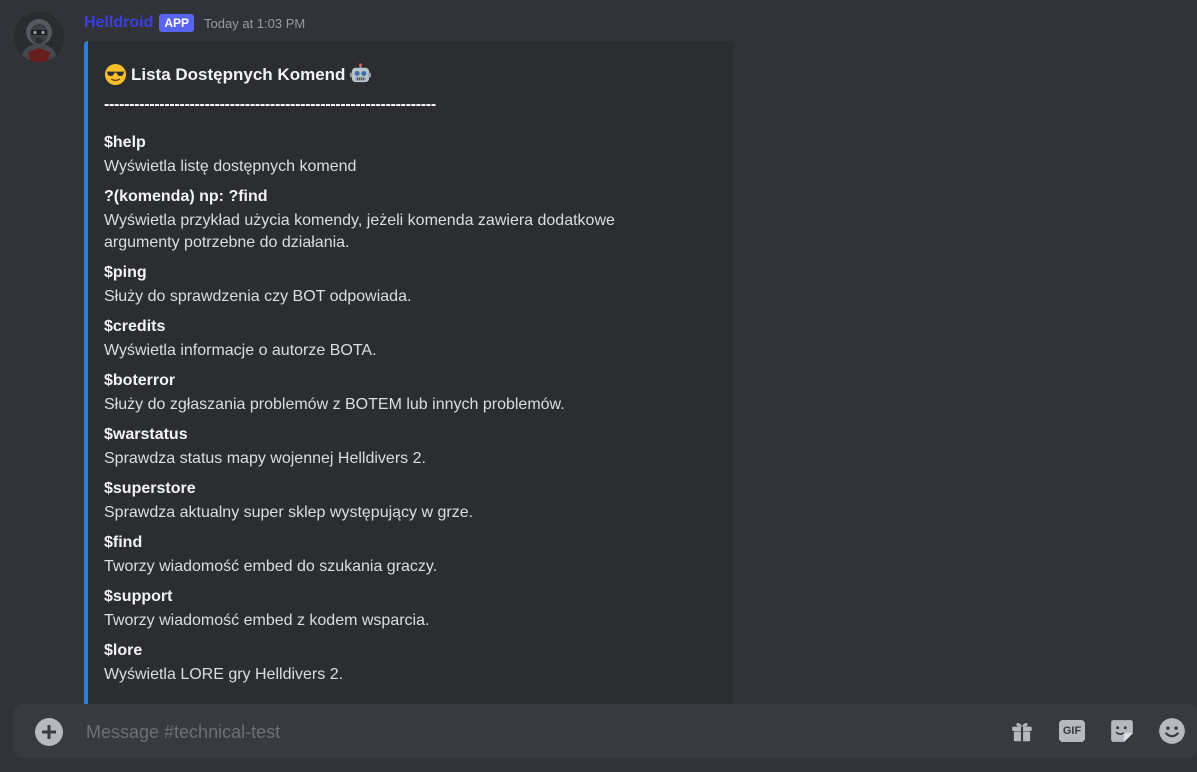 This screenshot has width=1197, height=772. I want to click on field-name: $find, so click(123, 542).